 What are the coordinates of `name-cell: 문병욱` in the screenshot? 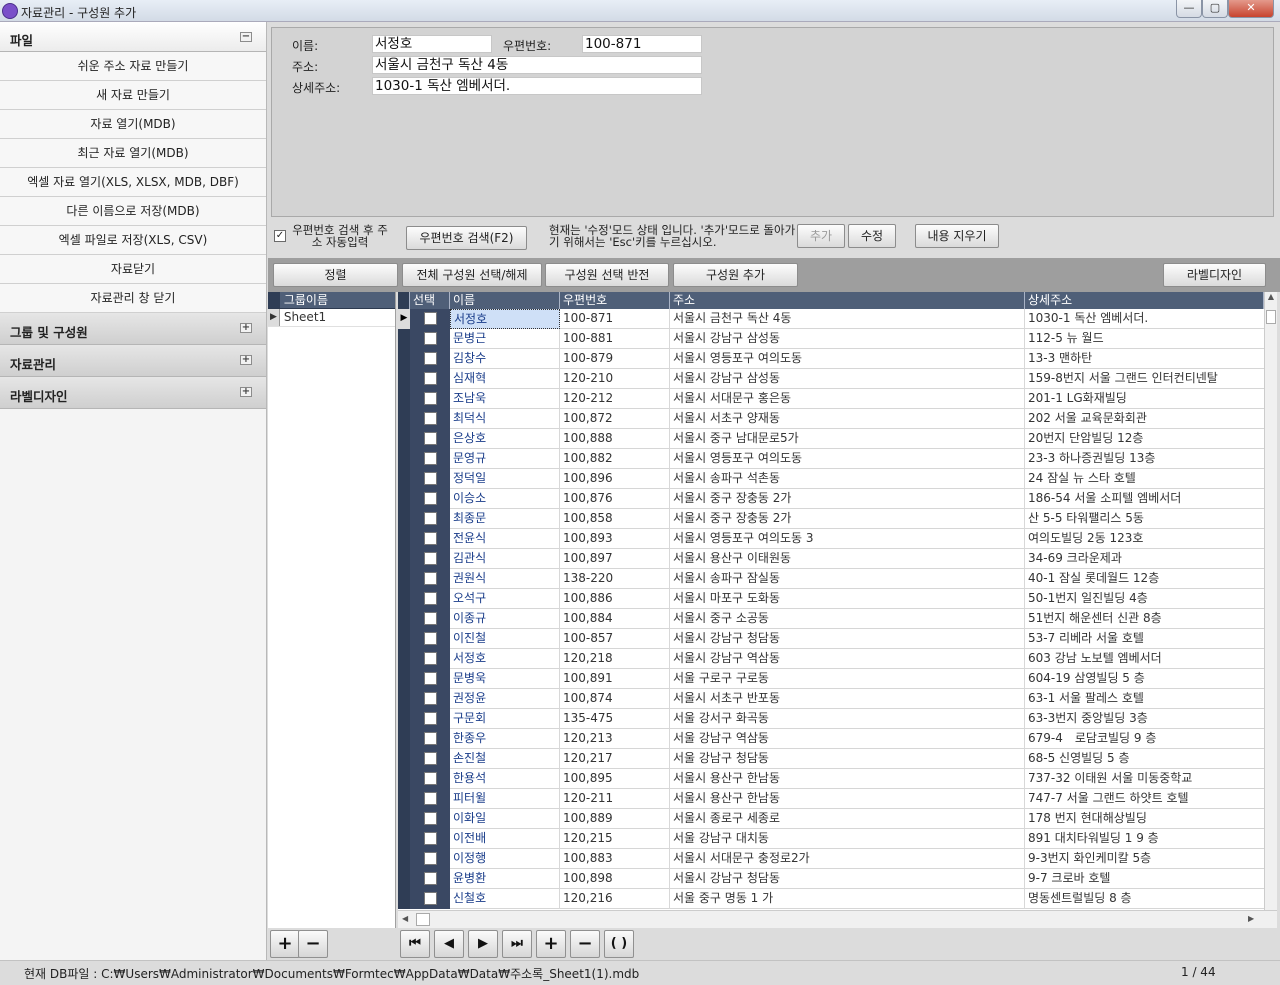 It's located at (505, 679).